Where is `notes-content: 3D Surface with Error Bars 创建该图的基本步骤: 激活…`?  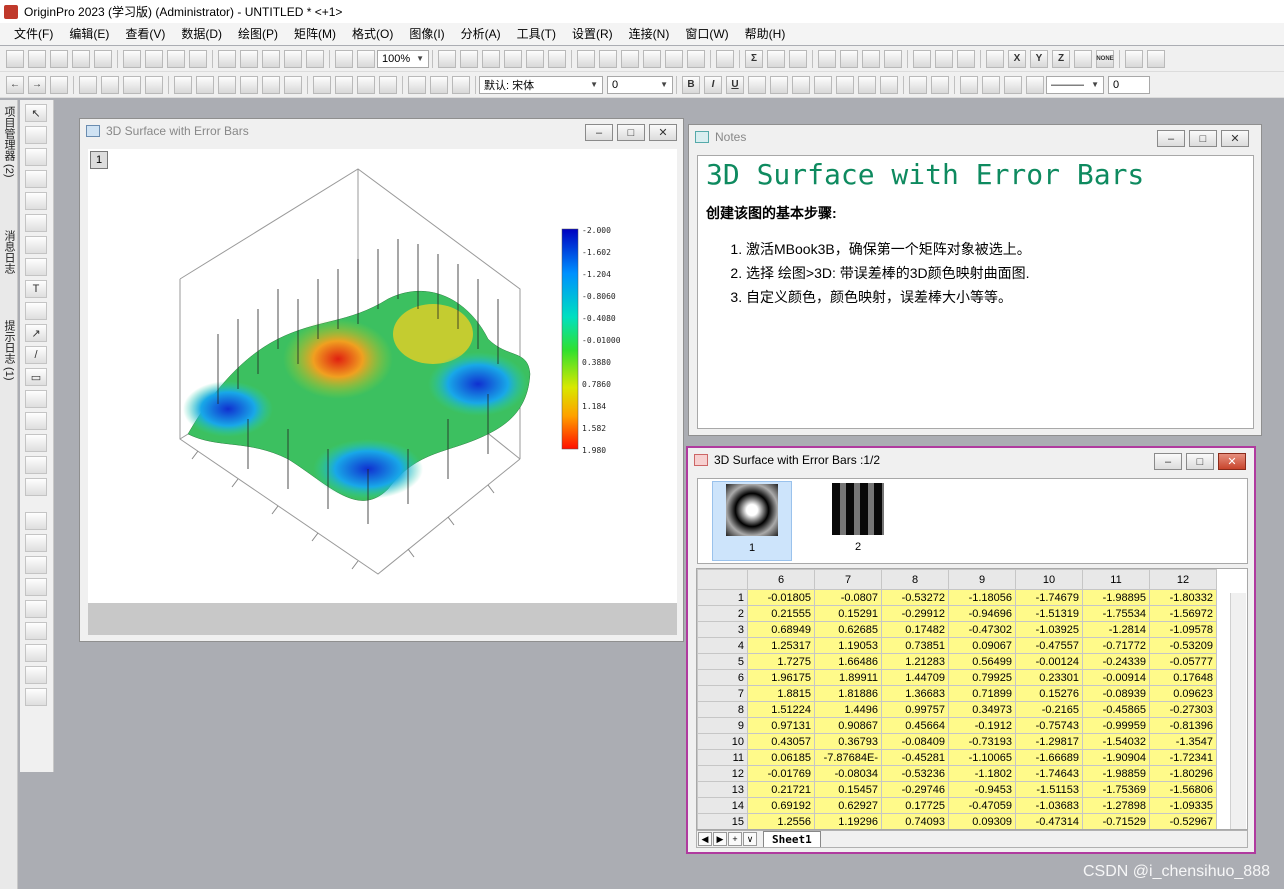
notes-content: 3D Surface with Error Bars 创建该图的基本步骤: 激活… is located at coordinates (975, 292).